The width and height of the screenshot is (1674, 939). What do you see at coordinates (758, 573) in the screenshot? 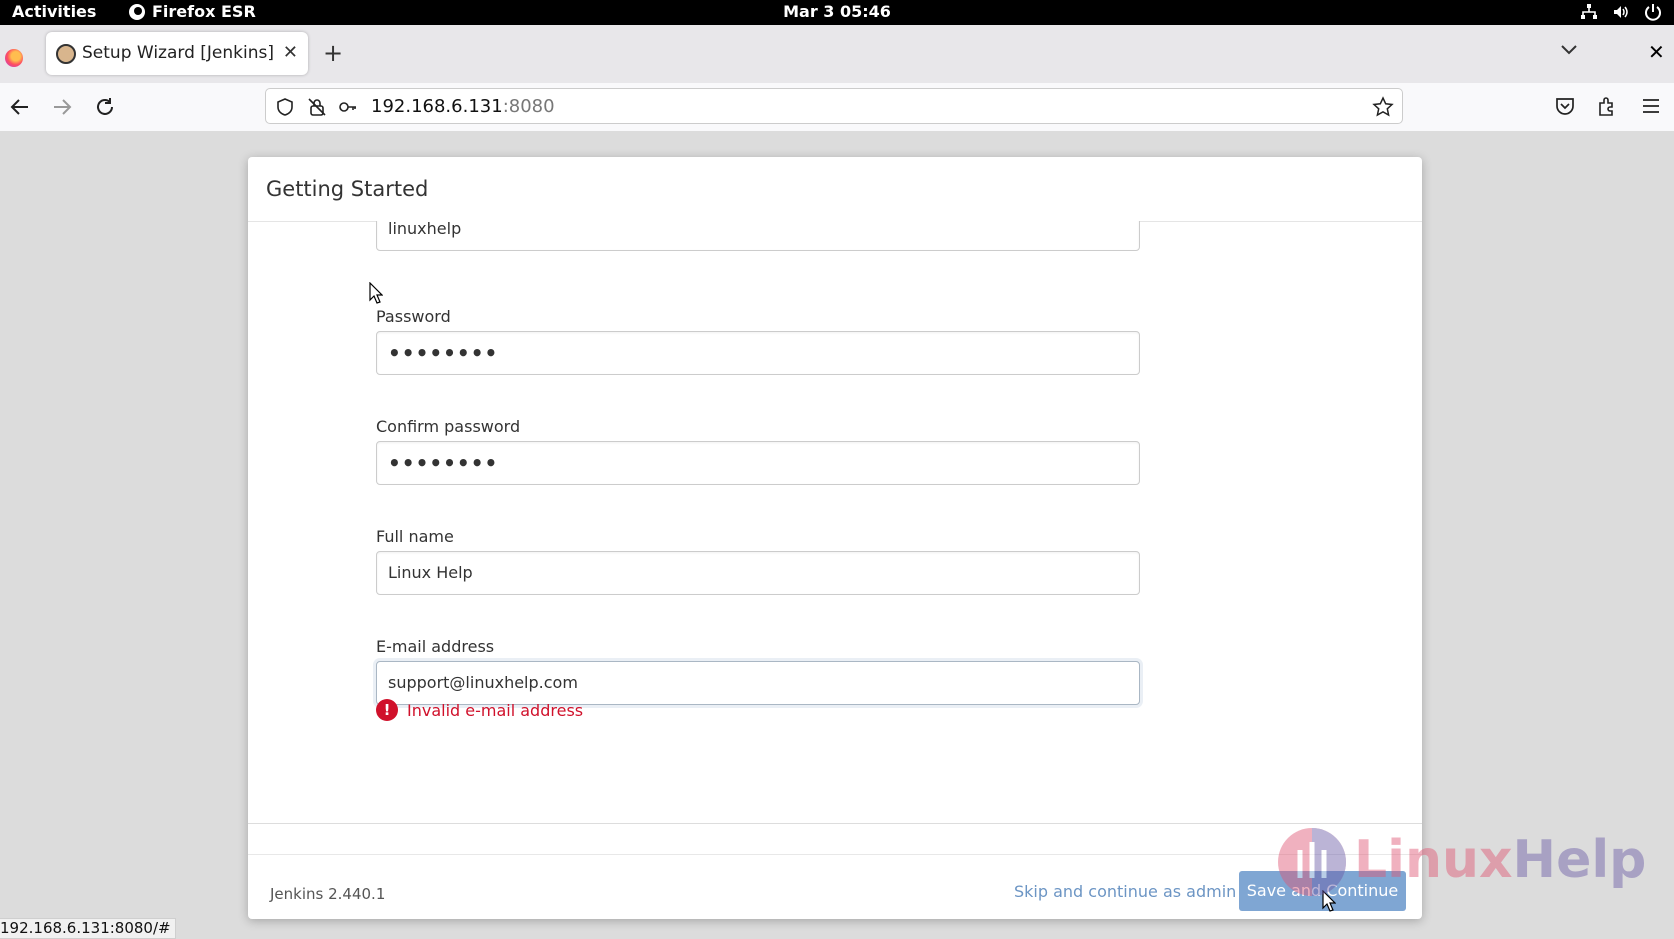
I see `full-name-input: Linux Help` at bounding box center [758, 573].